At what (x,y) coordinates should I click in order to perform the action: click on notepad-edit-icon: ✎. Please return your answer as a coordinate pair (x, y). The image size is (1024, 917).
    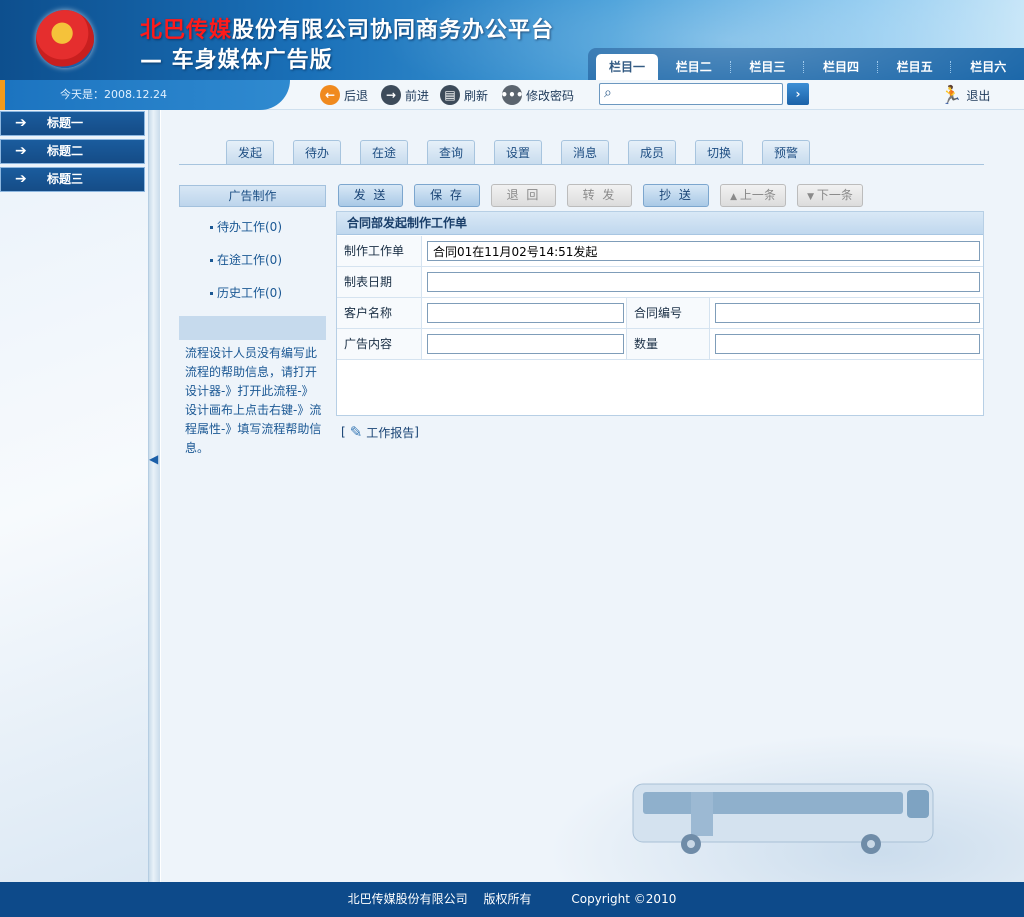
    Looking at the image, I should click on (356, 432).